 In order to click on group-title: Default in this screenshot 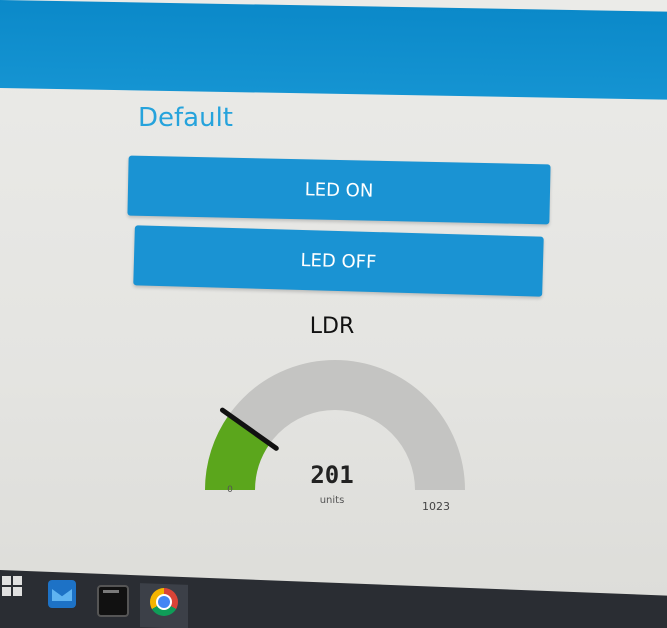, I will do `click(185, 118)`.